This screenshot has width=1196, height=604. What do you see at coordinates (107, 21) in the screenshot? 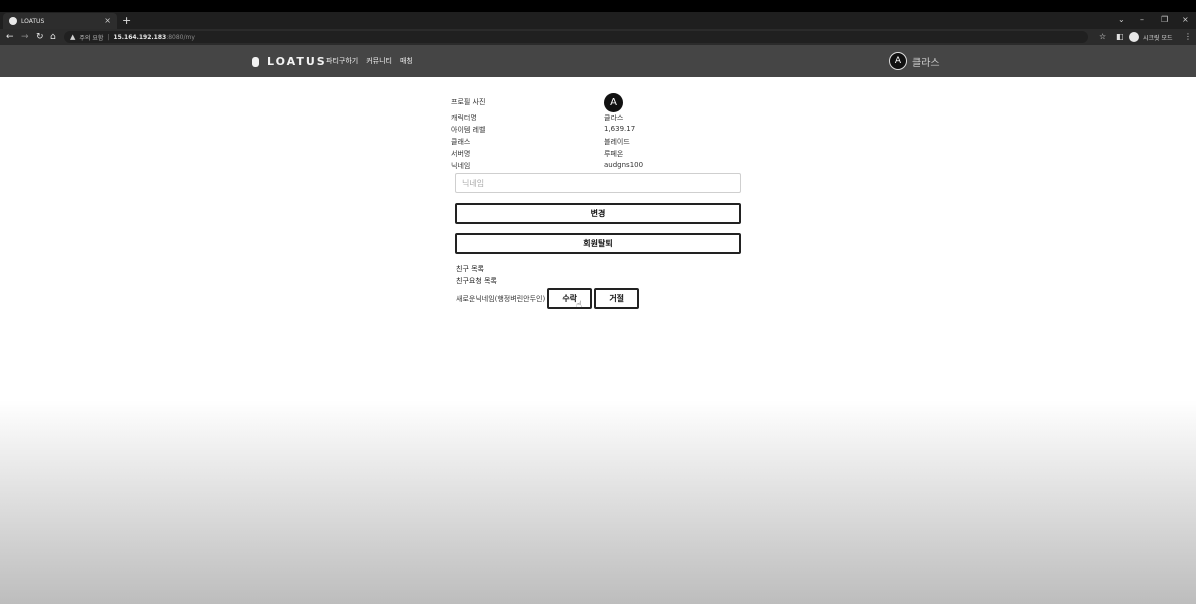
I see `tab-close-icon: ×` at bounding box center [107, 21].